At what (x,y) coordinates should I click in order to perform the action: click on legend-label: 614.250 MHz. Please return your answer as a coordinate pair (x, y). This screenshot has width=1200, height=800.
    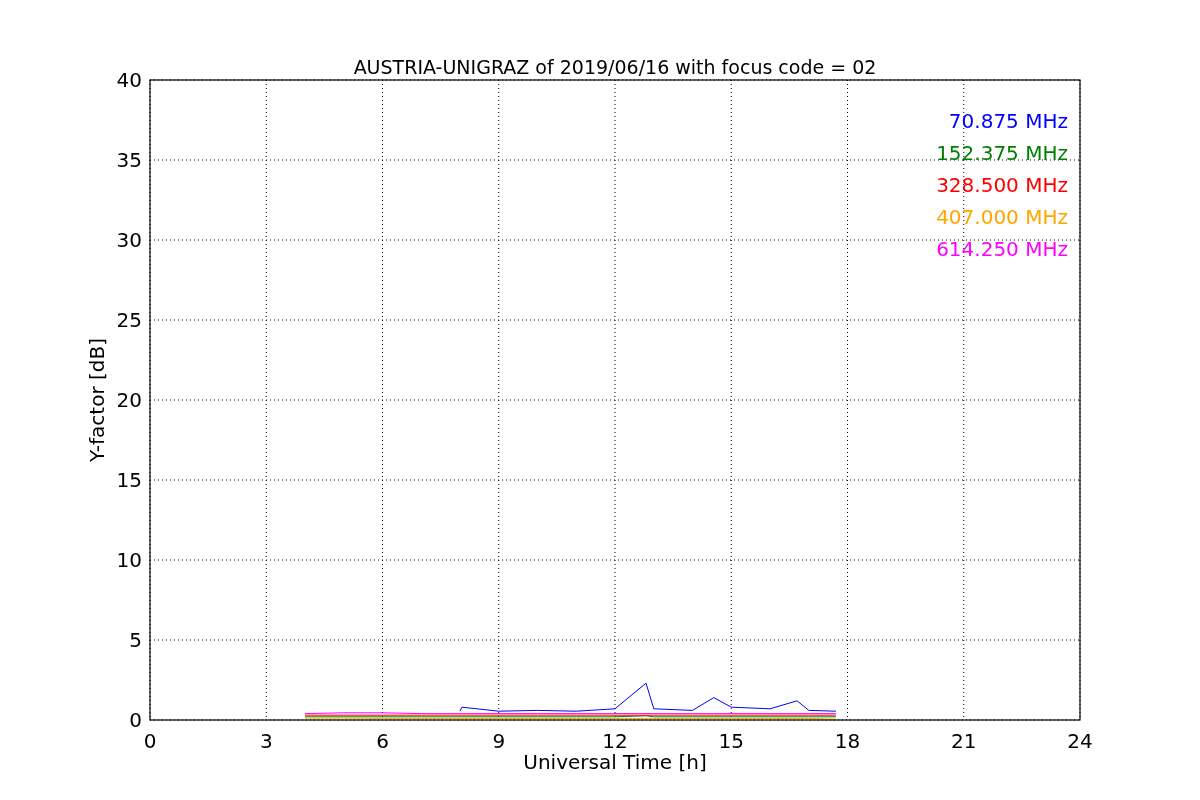
    Looking at the image, I should click on (1002, 249).